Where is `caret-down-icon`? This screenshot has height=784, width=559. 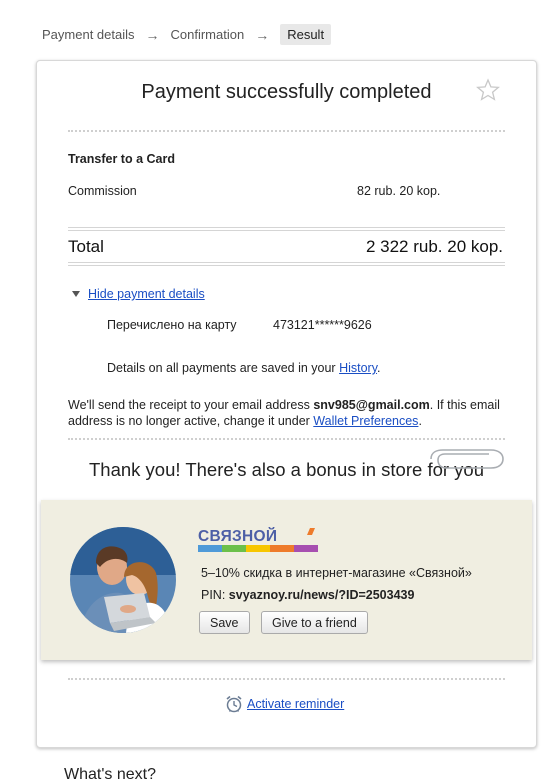
caret-down-icon is located at coordinates (76, 294).